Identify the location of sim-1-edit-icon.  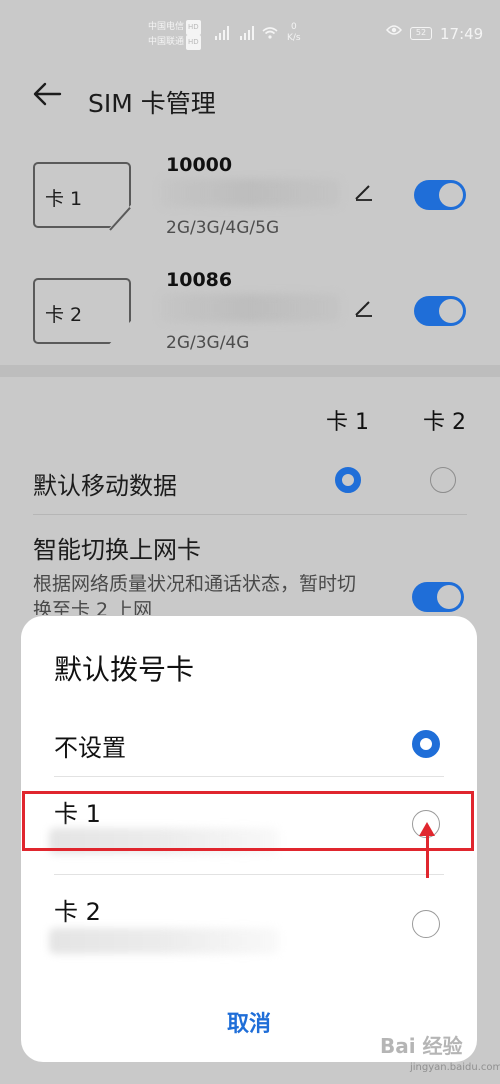
(364, 195).